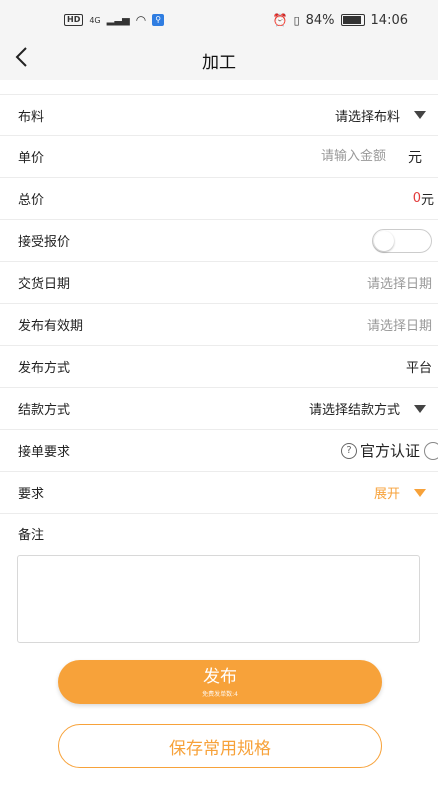 The height and width of the screenshot is (788, 438). Describe the element at coordinates (219, 283) in the screenshot. I see `delivery-date-row: 交货日期 请选择日期` at that location.